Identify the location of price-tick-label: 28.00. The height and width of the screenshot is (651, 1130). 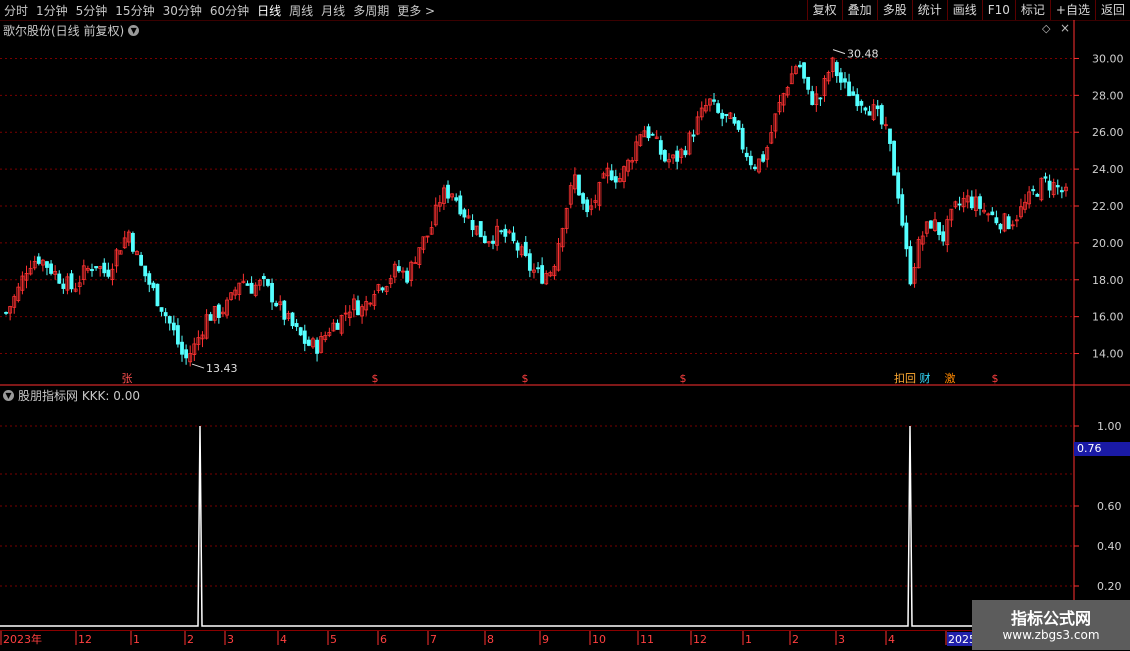
(1108, 95).